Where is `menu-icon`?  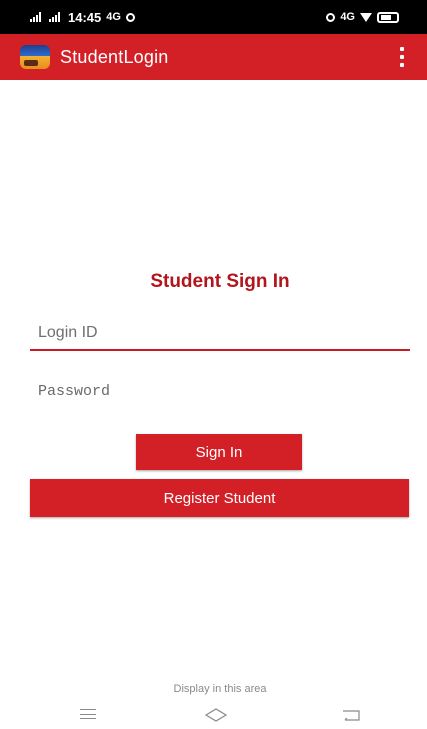
menu-icon is located at coordinates (88, 714).